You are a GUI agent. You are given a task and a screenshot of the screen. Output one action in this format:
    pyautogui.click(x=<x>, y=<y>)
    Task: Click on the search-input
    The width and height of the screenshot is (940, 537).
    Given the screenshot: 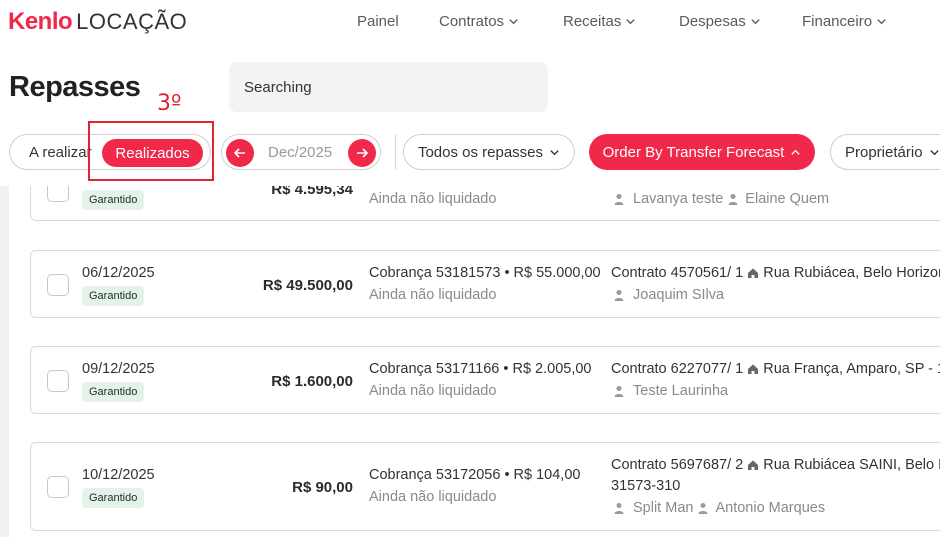 What is the action you would take?
    pyautogui.click(x=388, y=87)
    